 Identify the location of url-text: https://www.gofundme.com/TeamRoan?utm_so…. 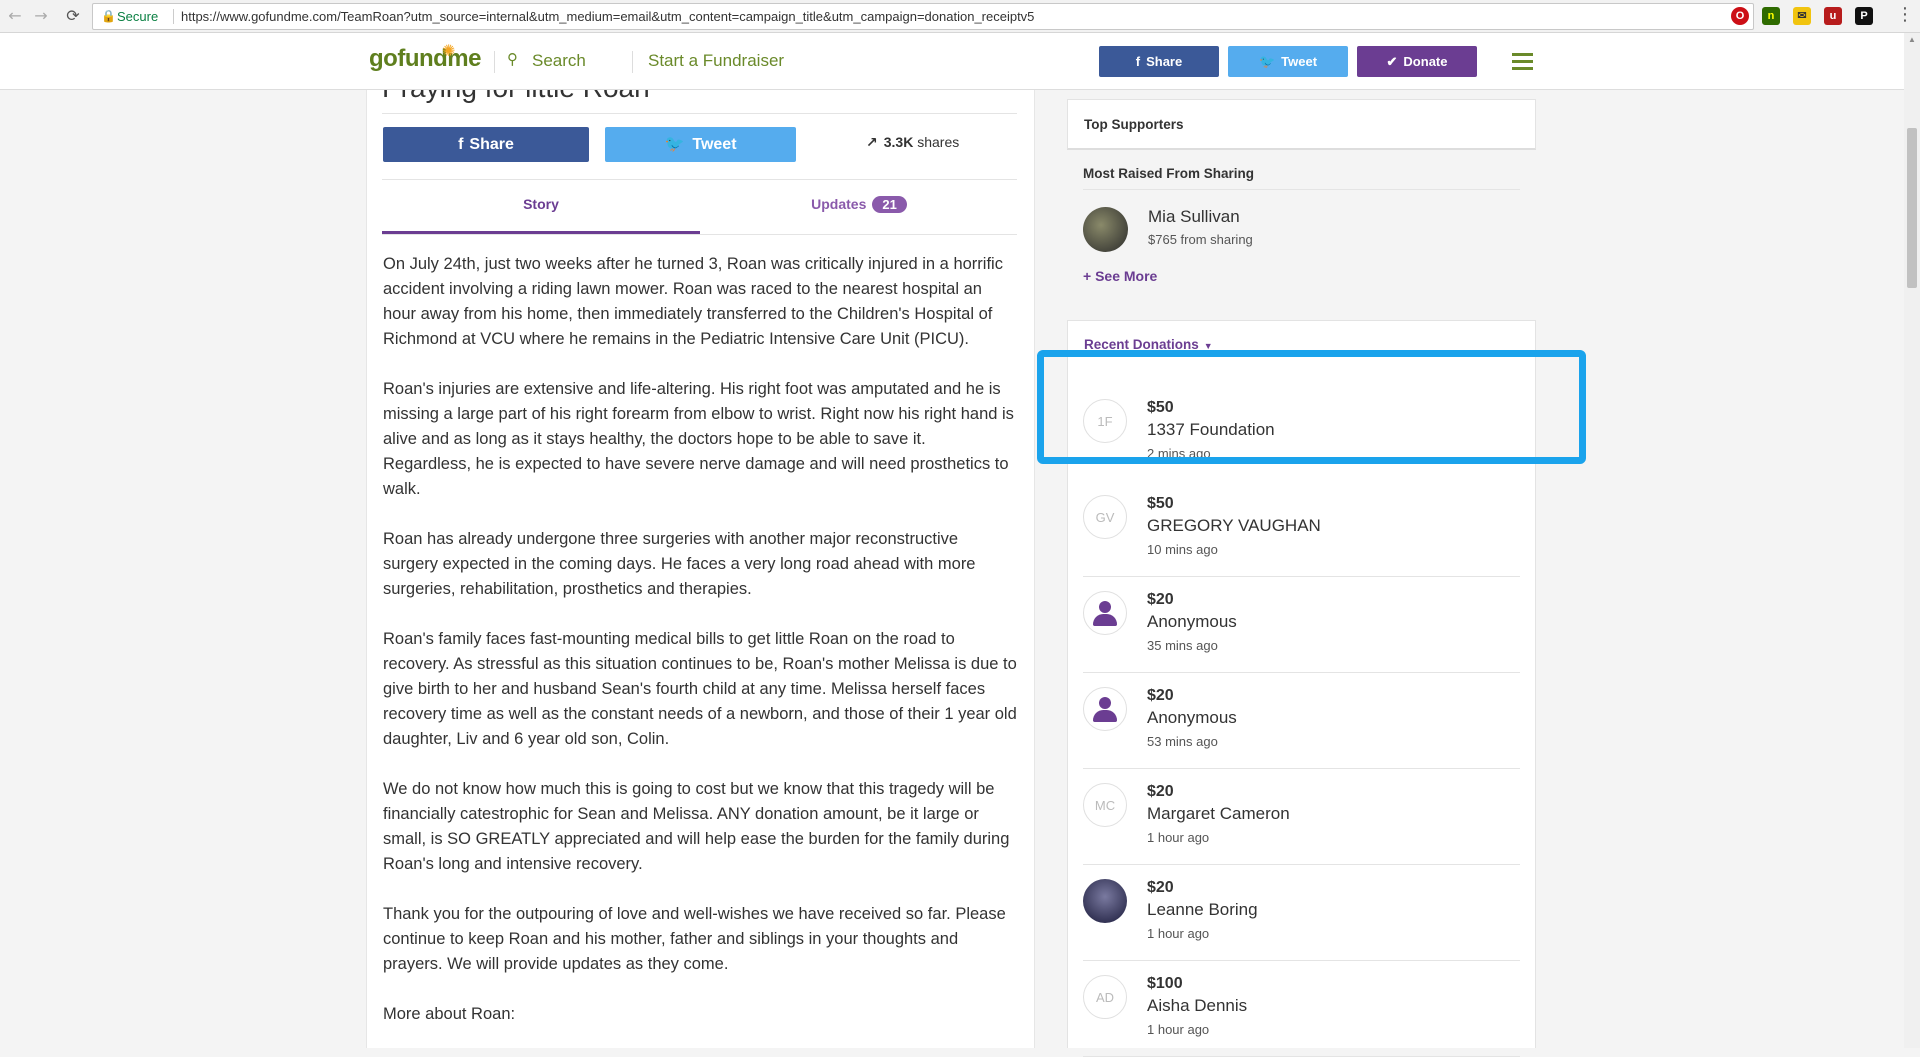
(607, 16).